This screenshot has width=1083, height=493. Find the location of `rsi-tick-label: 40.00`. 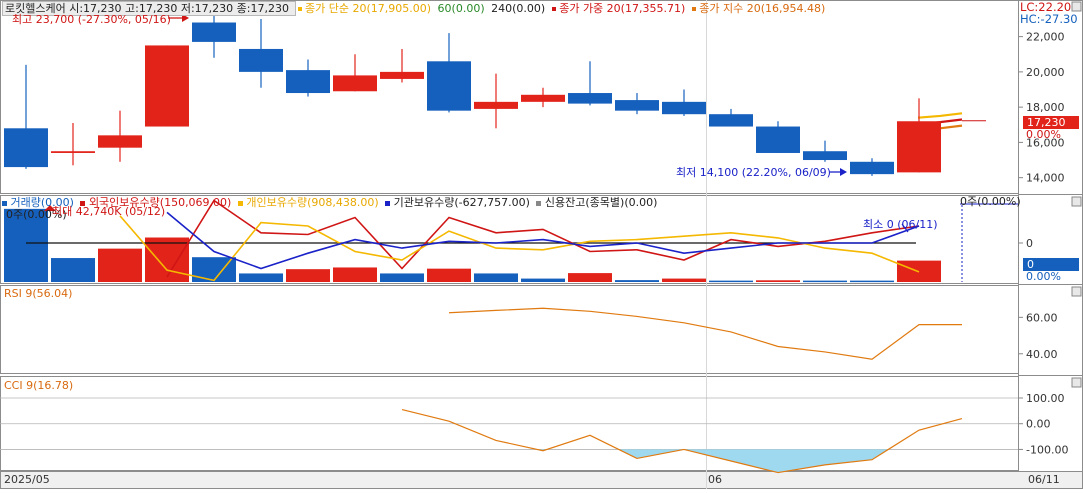

rsi-tick-label: 40.00 is located at coordinates (1042, 354).